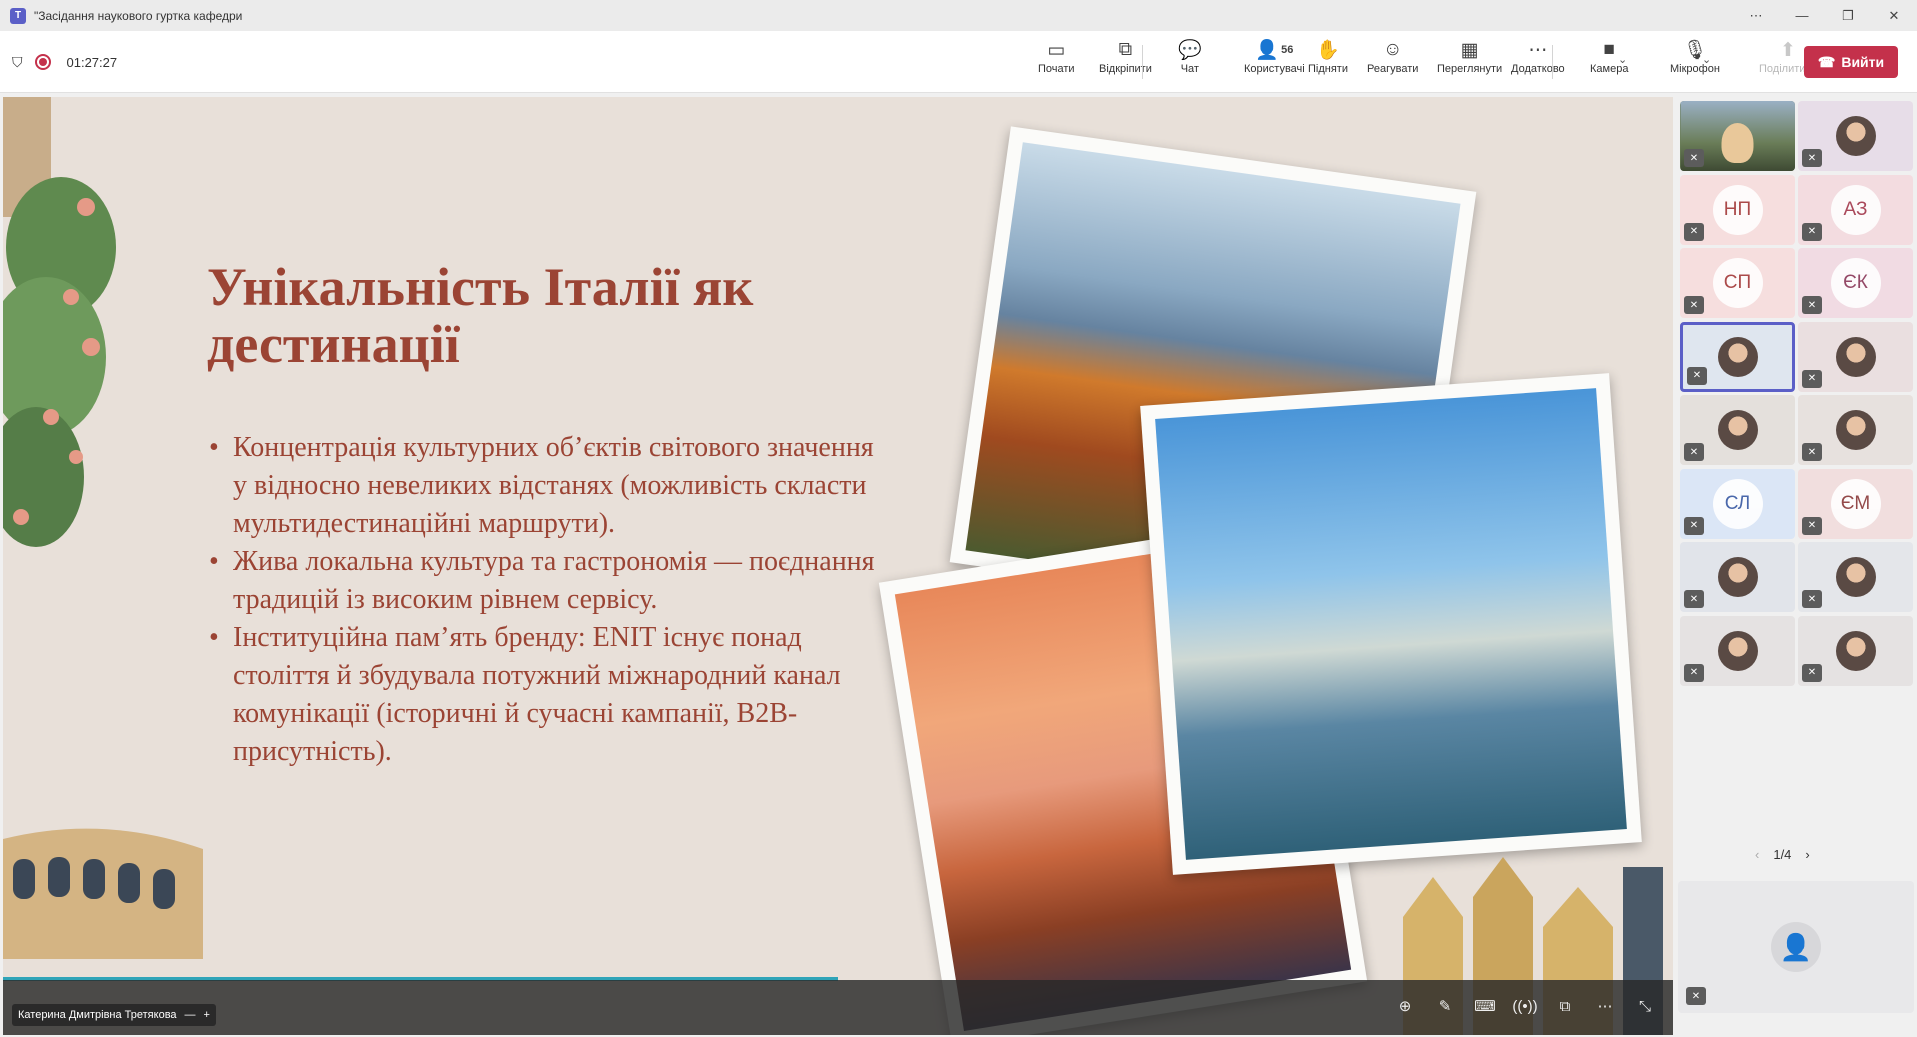 This screenshot has width=1917, height=1037. I want to click on leave-button: ☎ Вийти, so click(1851, 62).